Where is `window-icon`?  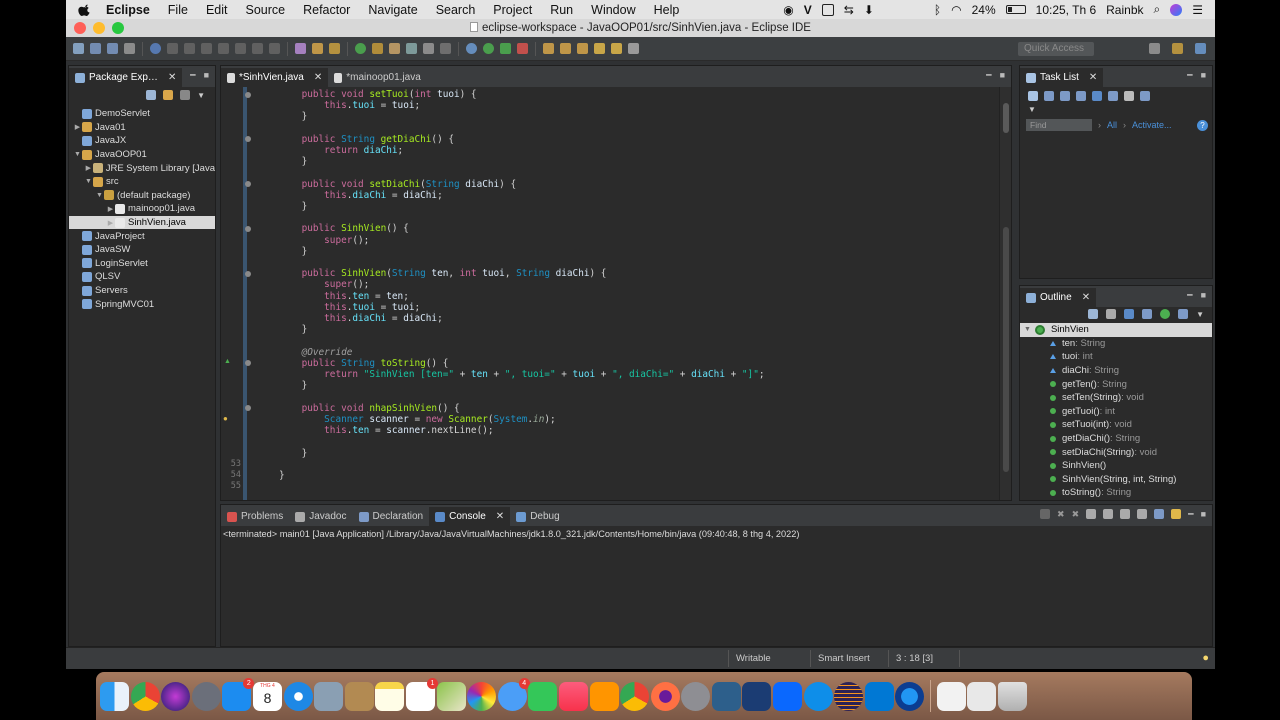
window-icon is located at coordinates (827, 9).